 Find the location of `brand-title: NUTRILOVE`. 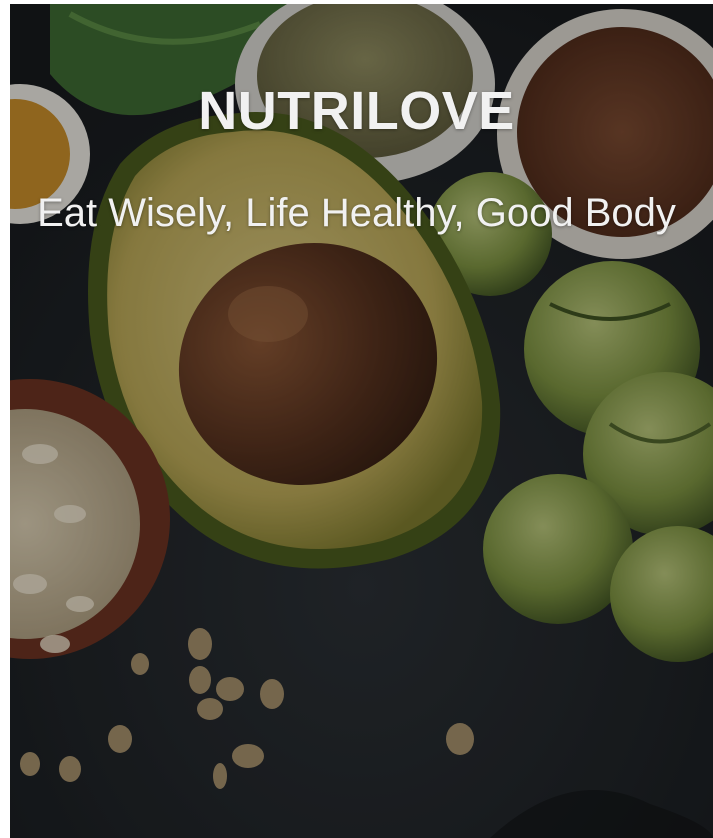

brand-title: NUTRILOVE is located at coordinates (356, 111).